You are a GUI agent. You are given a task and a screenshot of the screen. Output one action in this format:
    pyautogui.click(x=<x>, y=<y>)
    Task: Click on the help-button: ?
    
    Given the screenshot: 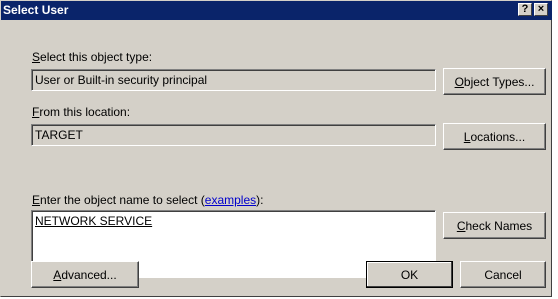 What is the action you would take?
    pyautogui.click(x=525, y=9)
    